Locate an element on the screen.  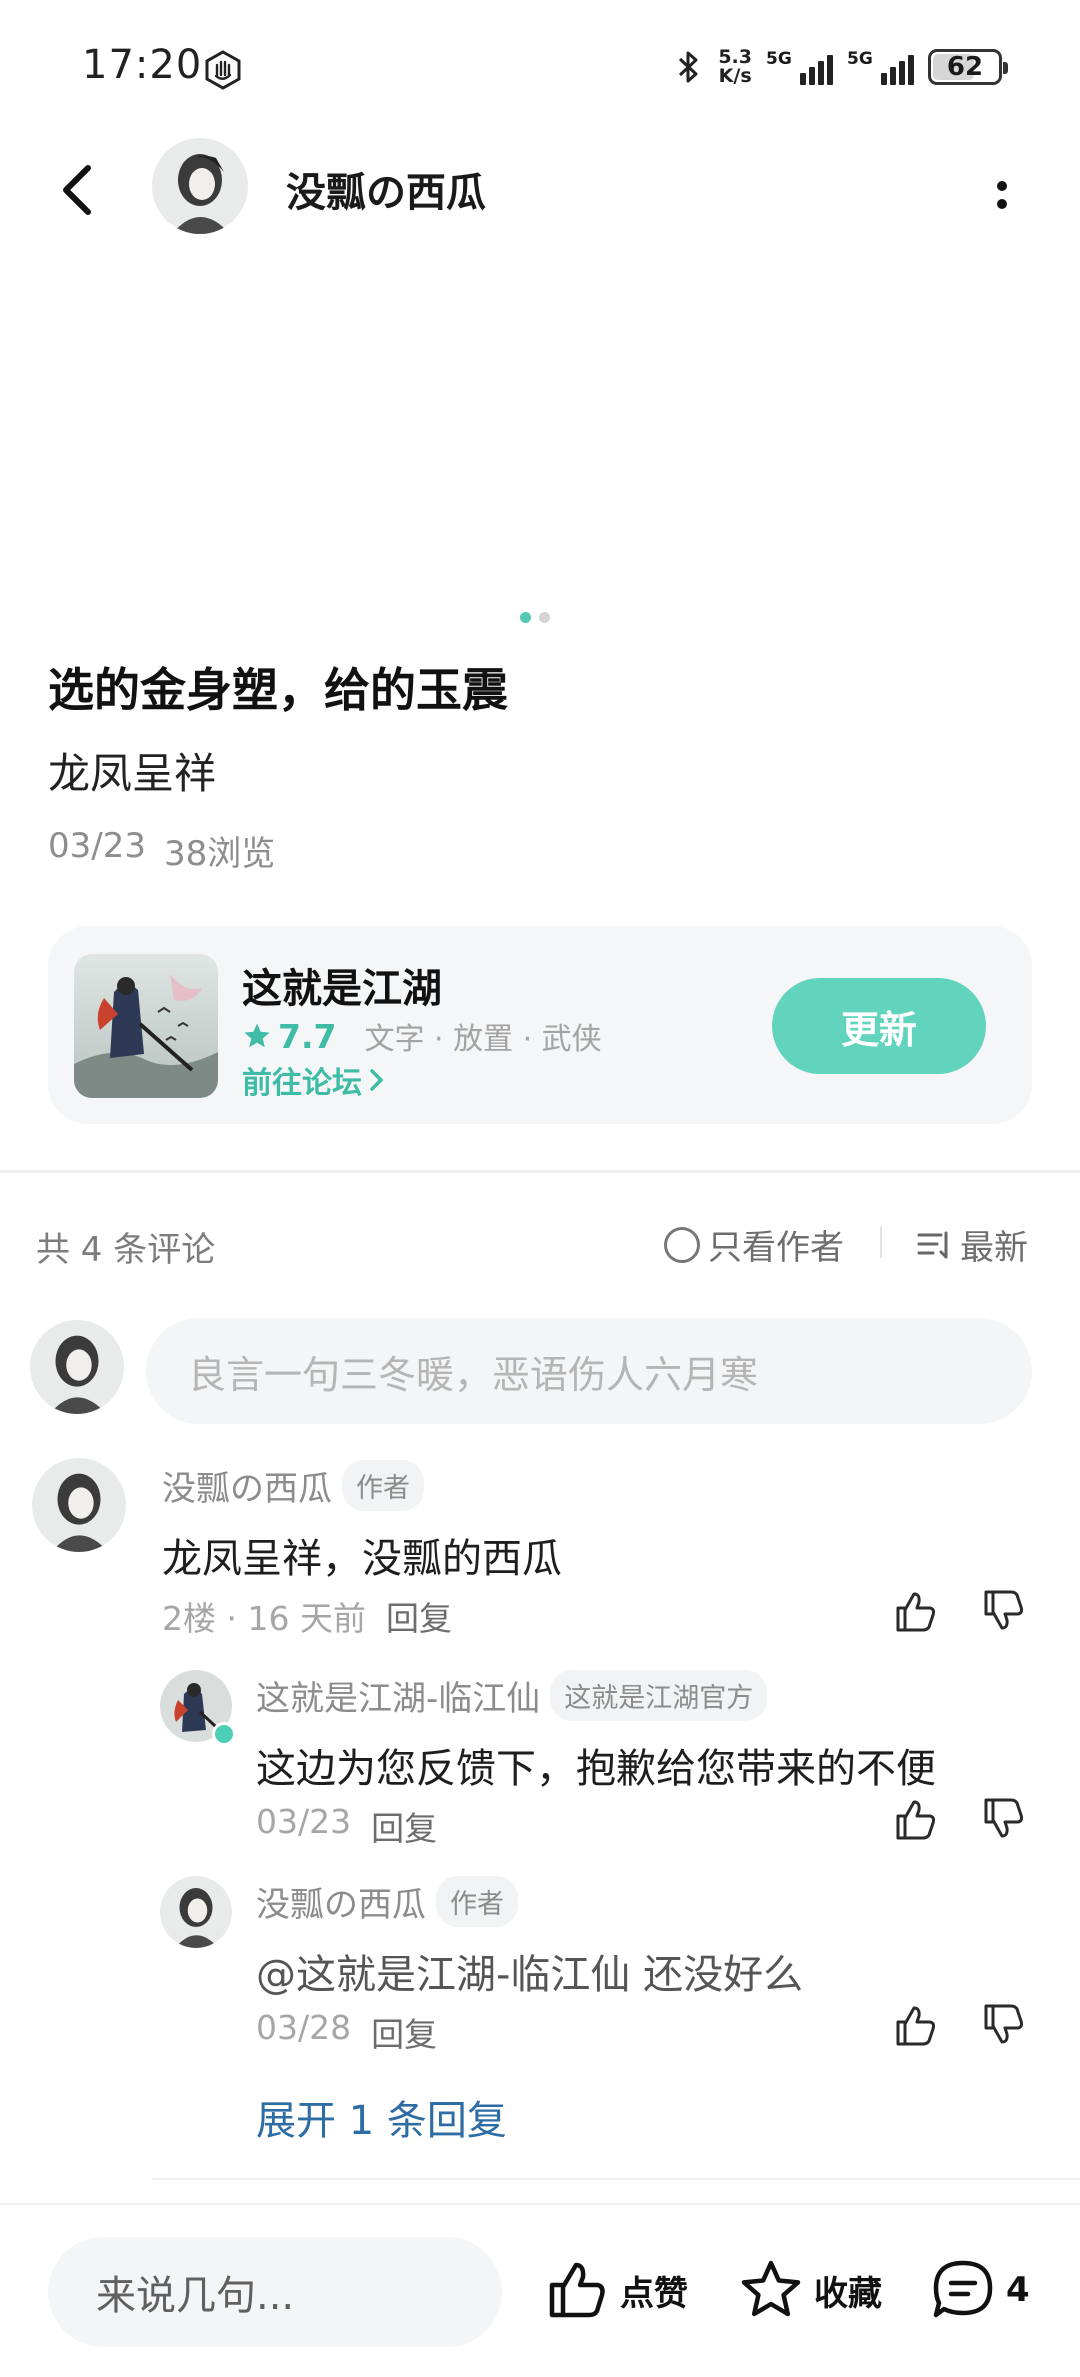
post-body: 龙凤呈祥 is located at coordinates (132, 773).